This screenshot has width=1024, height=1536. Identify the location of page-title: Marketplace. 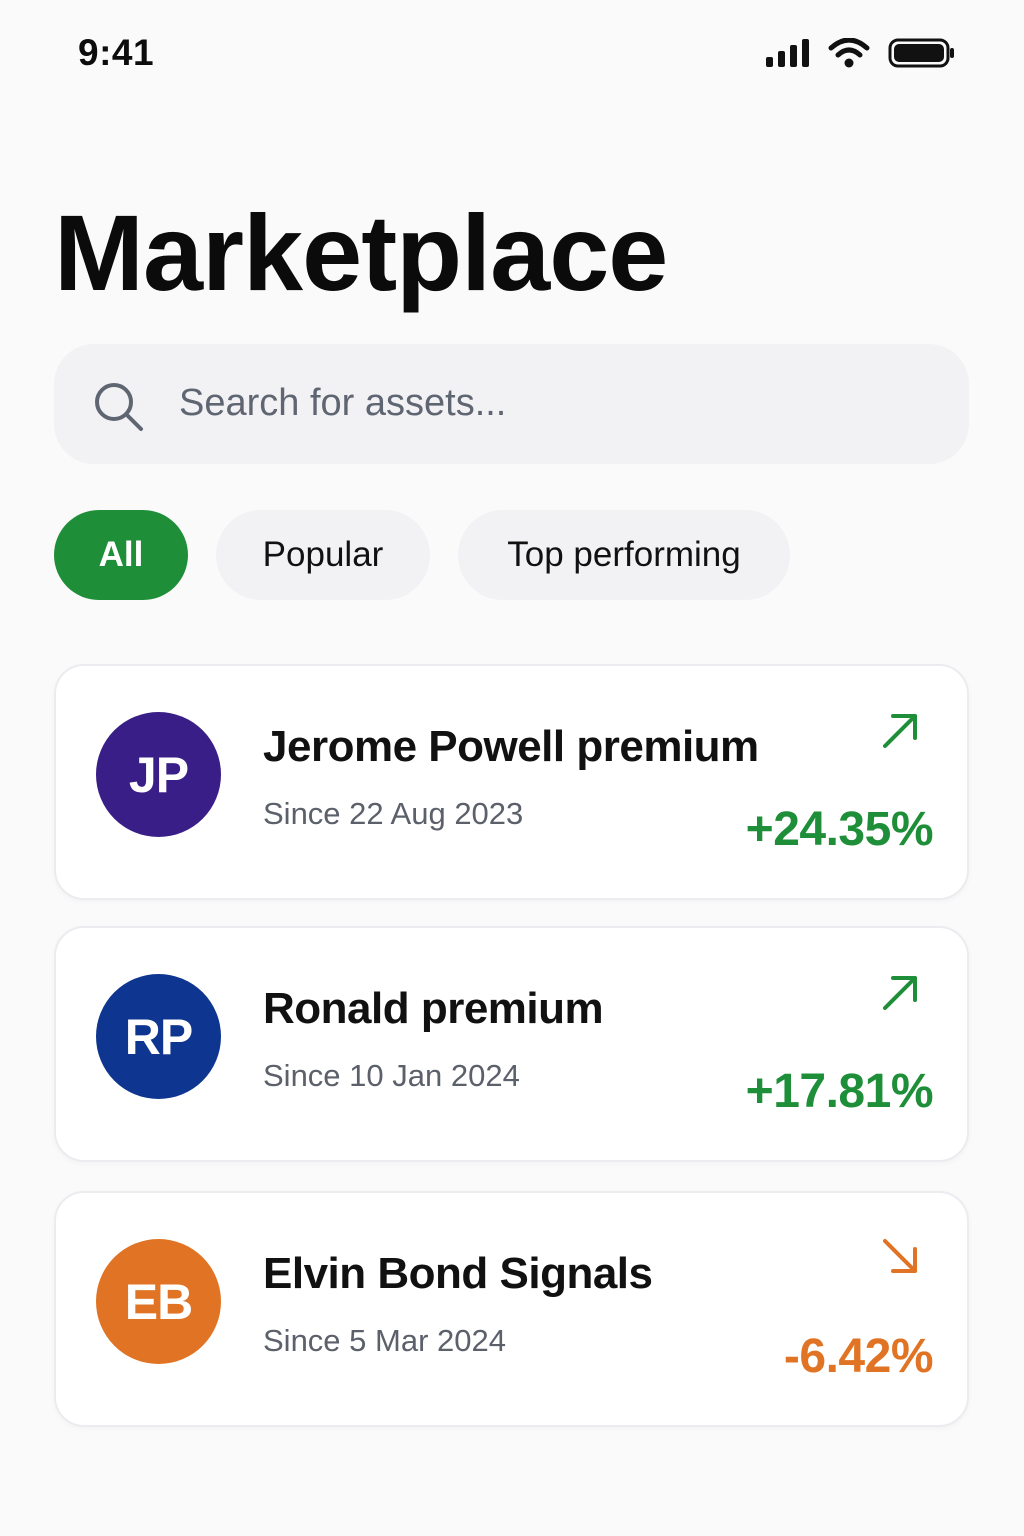
(361, 252).